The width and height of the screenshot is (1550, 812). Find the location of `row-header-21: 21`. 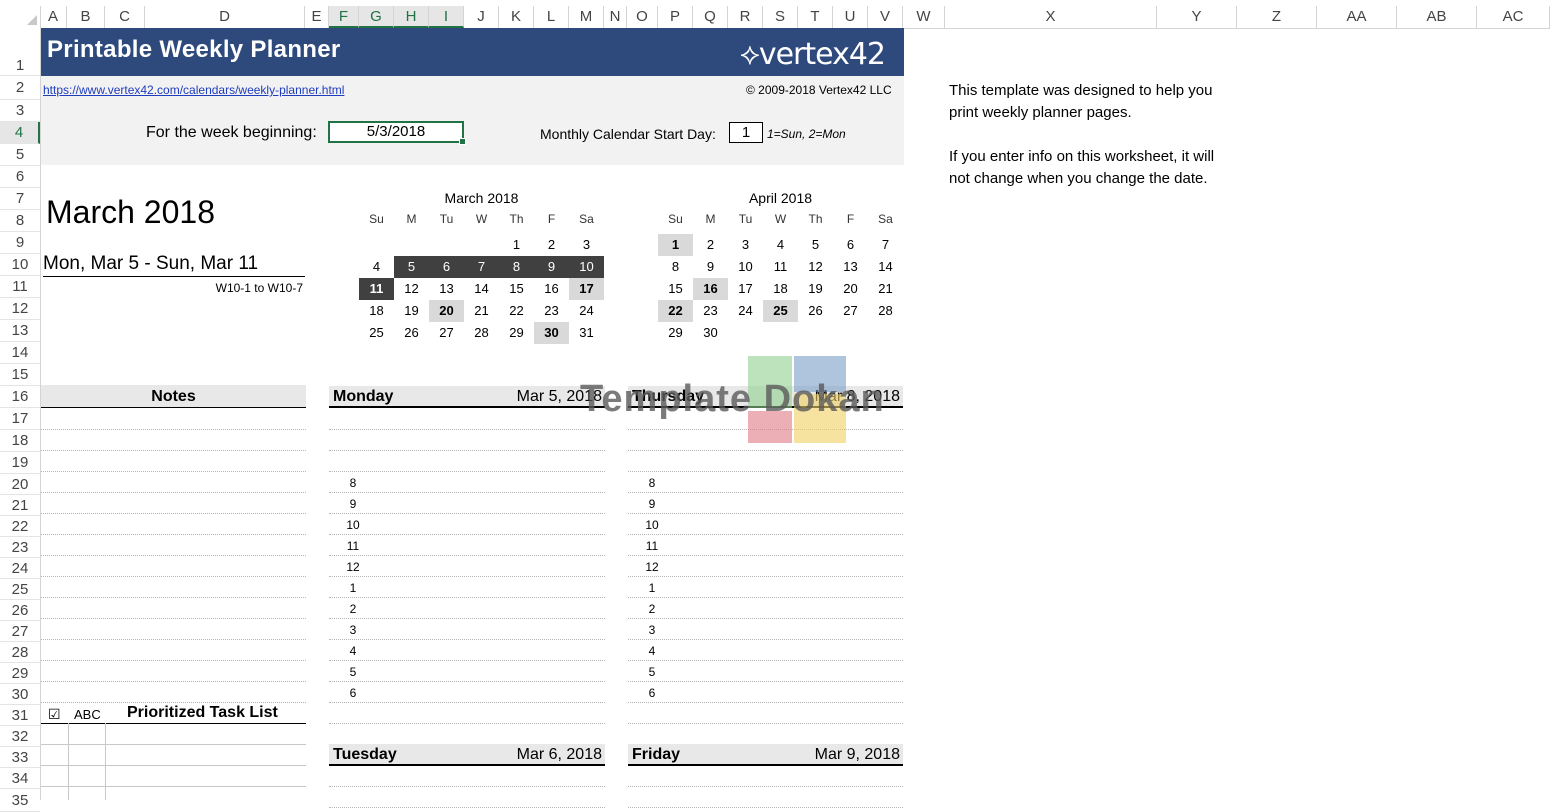

row-header-21: 21 is located at coordinates (20, 505).